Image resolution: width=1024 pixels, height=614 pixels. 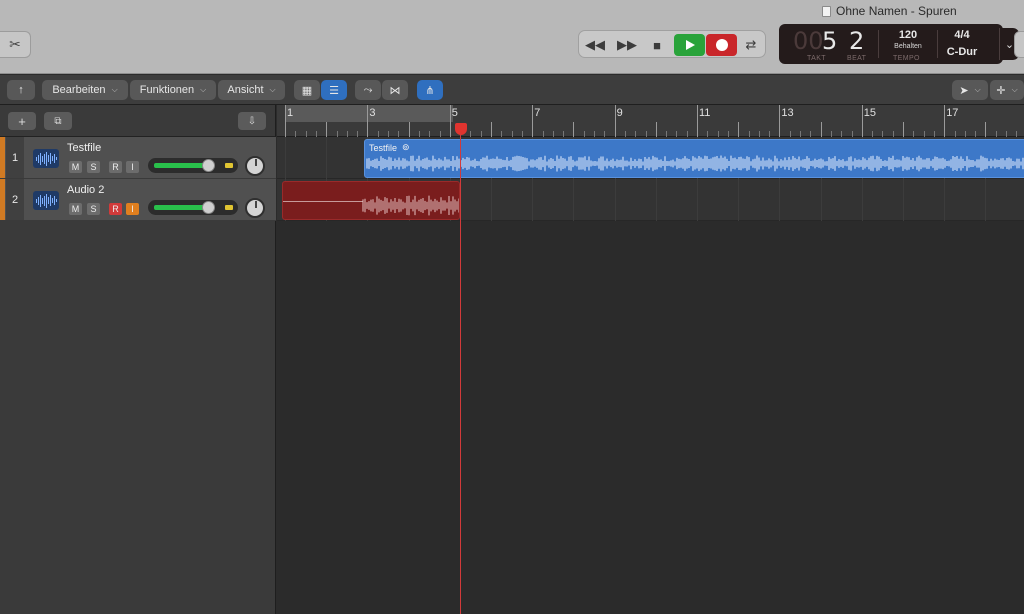 What do you see at coordinates (627, 45) in the screenshot?
I see `forward-button: ▶▶` at bounding box center [627, 45].